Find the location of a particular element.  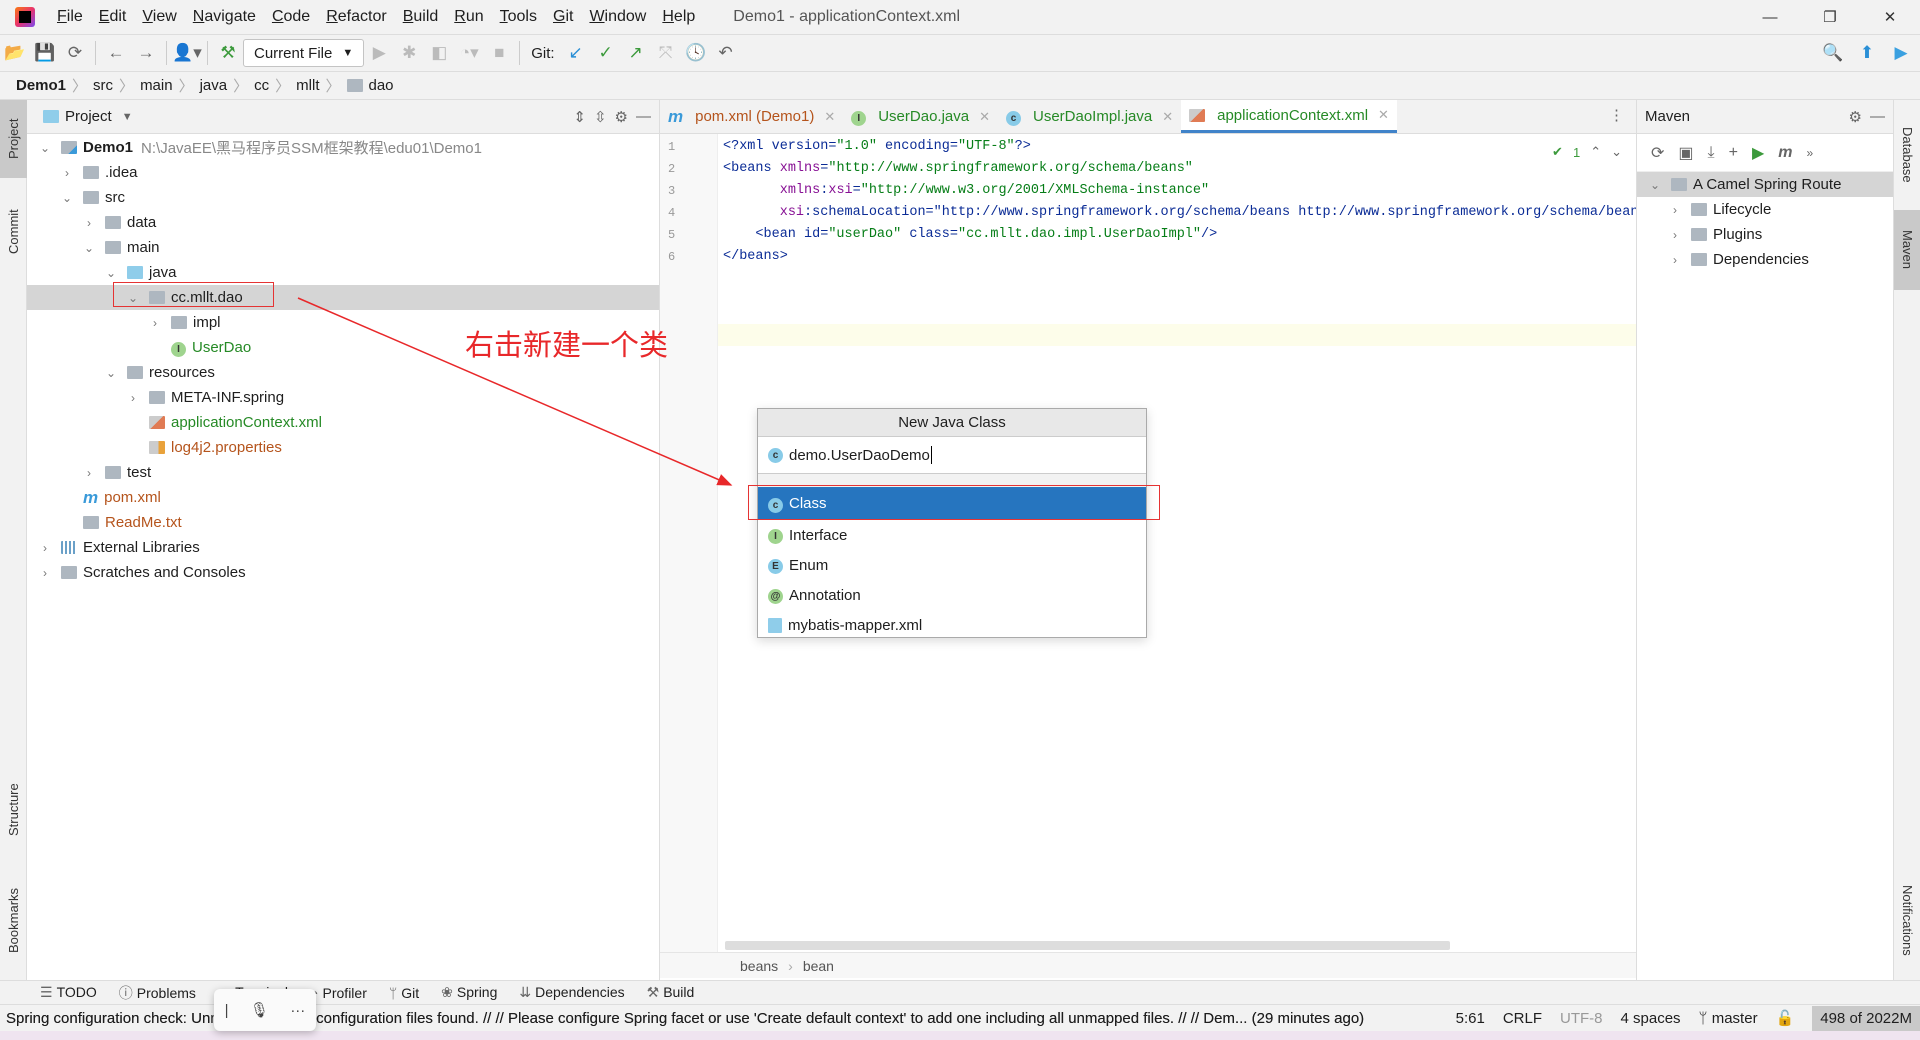

tab-UserDaoImpl.java: c UserDaoImpl.java ✕ is located at coordinates (1089, 116).